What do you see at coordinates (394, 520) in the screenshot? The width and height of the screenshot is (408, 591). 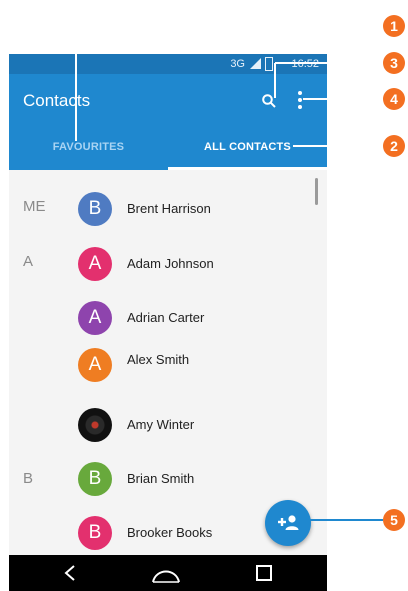 I see `callout-5: 5` at bounding box center [394, 520].